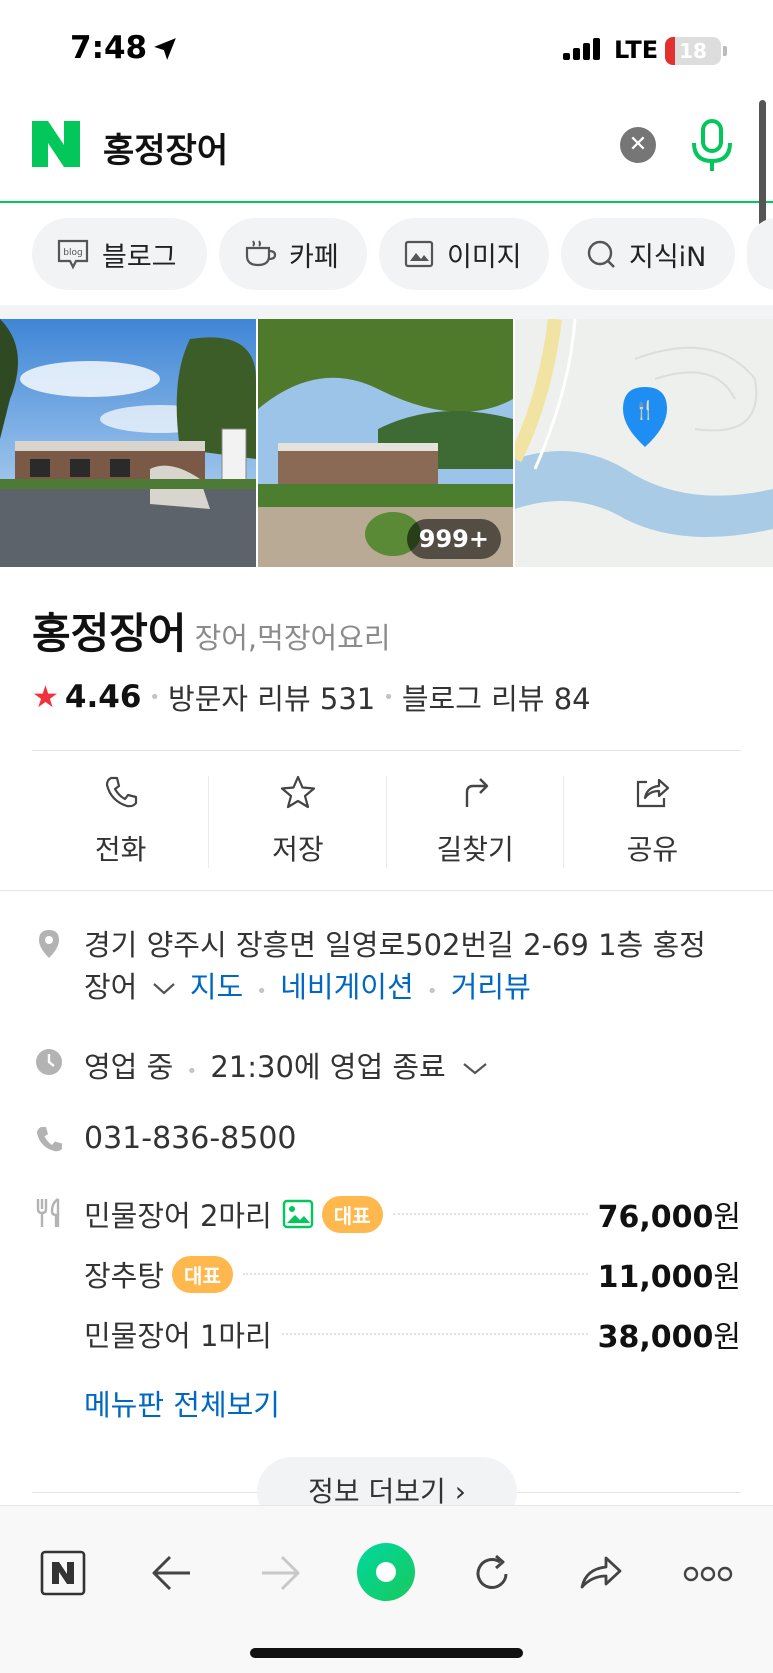 The width and height of the screenshot is (773, 1673). Describe the element at coordinates (484, 257) in the screenshot. I see `tab-image-label: 이미지` at that location.